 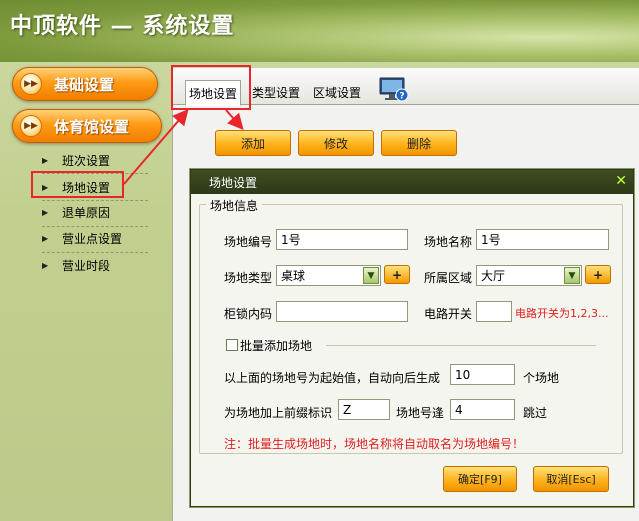 I want to click on group-title: 场地信息, so click(x=234, y=205).